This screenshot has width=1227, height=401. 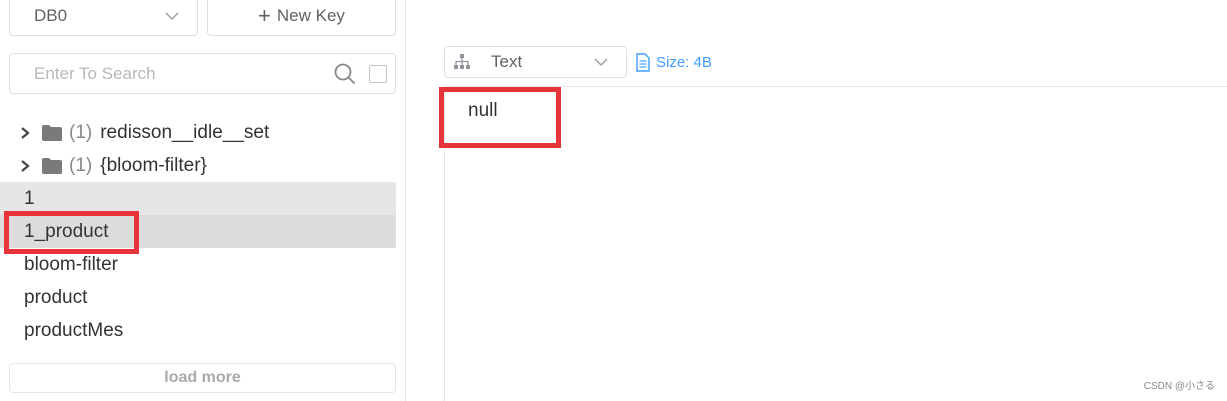 What do you see at coordinates (264, 15) in the screenshot?
I see `plus-icon: +` at bounding box center [264, 15].